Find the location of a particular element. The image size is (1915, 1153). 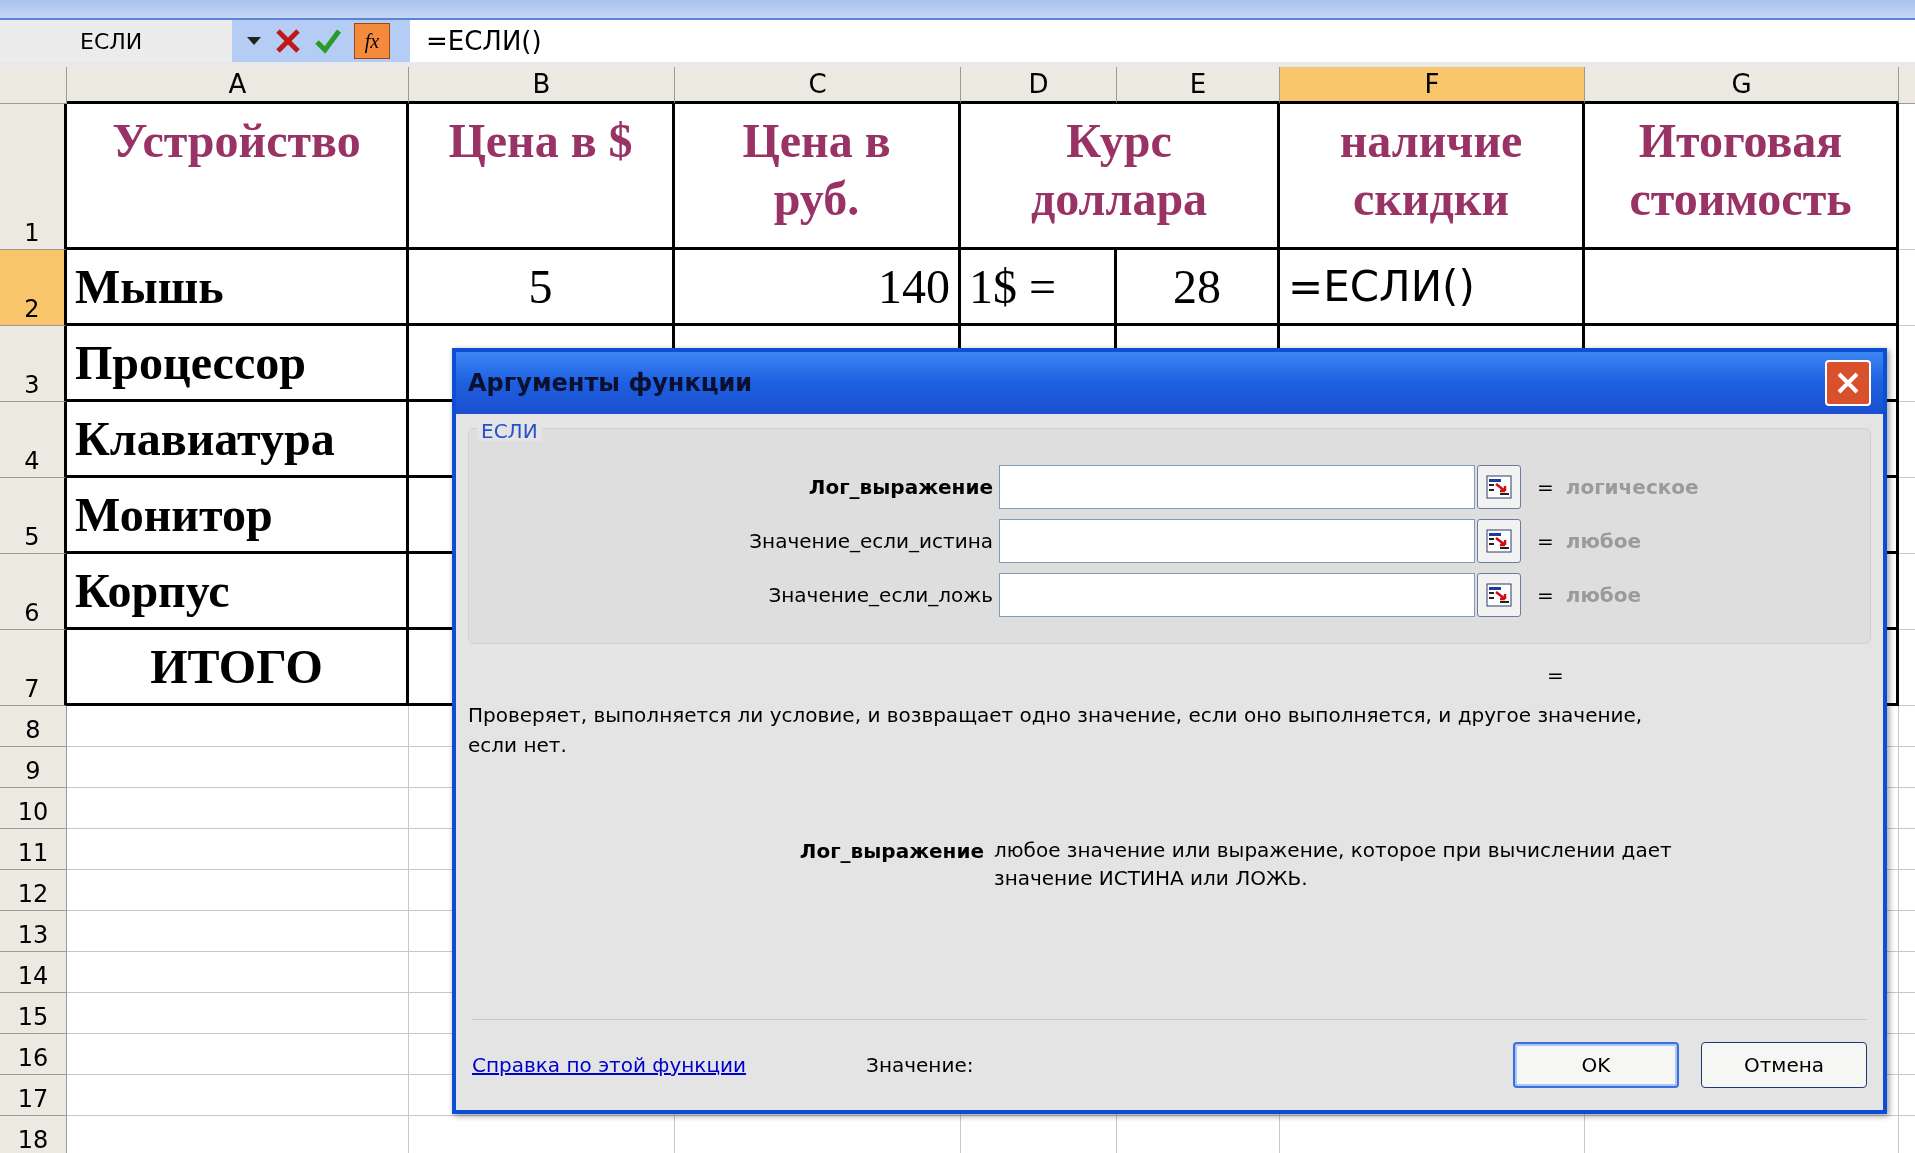

row-header: 16 is located at coordinates (33, 1054).